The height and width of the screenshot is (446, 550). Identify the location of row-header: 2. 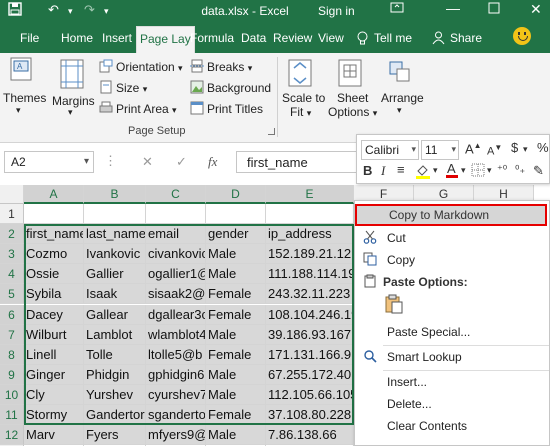
(12, 234).